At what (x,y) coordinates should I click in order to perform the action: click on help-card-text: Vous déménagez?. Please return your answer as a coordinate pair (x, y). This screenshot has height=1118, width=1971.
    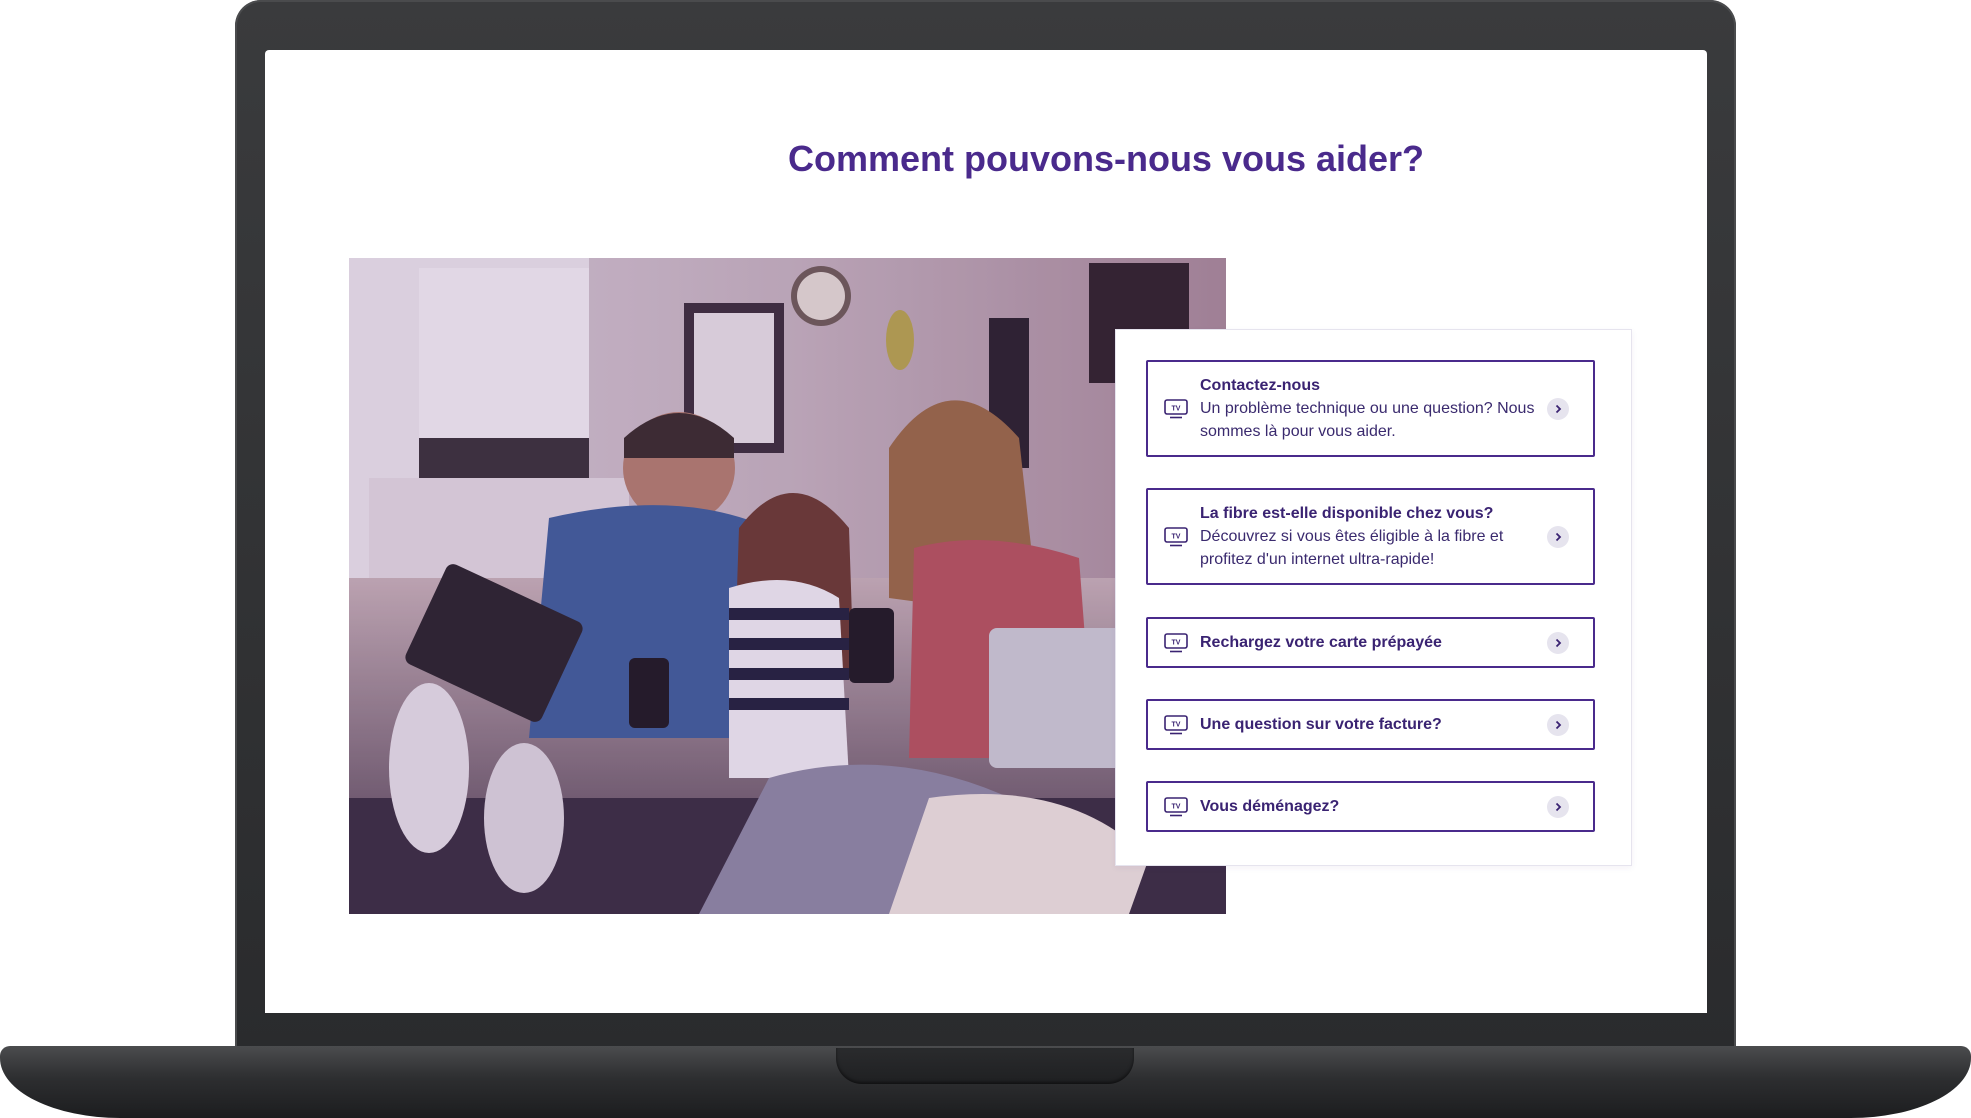
    Looking at the image, I should click on (1367, 806).